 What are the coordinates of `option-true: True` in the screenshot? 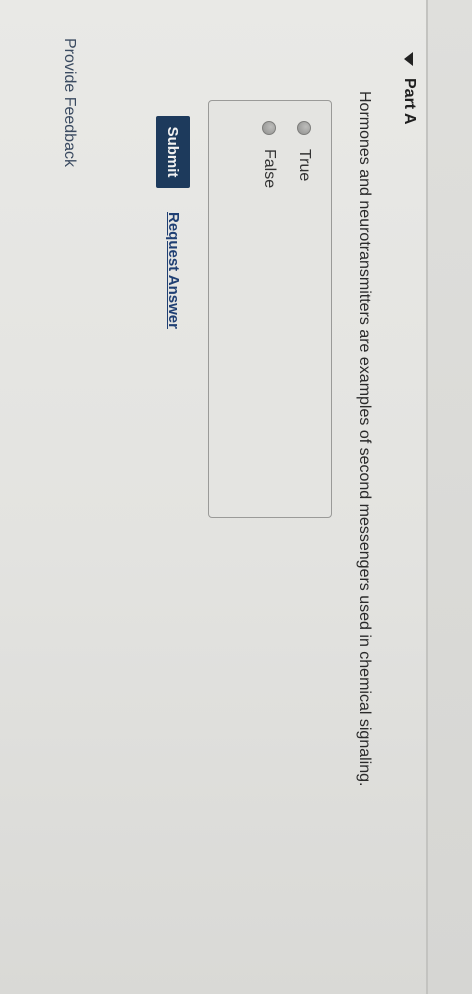 It's located at (304, 151).